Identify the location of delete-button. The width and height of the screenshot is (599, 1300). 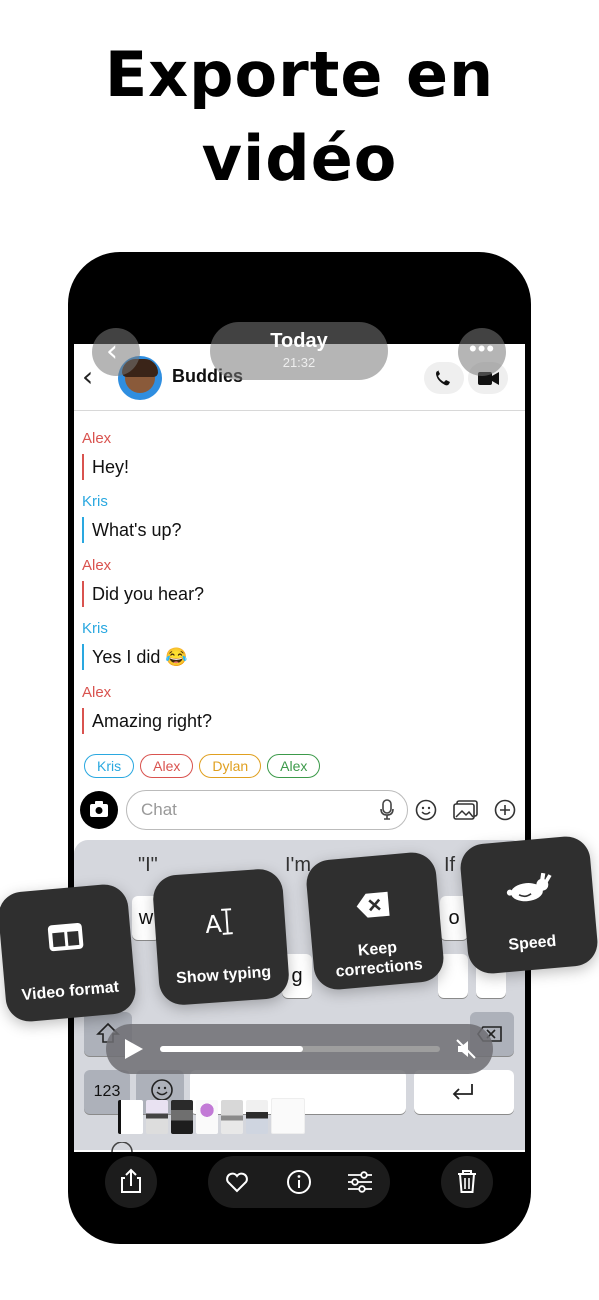
(467, 1182).